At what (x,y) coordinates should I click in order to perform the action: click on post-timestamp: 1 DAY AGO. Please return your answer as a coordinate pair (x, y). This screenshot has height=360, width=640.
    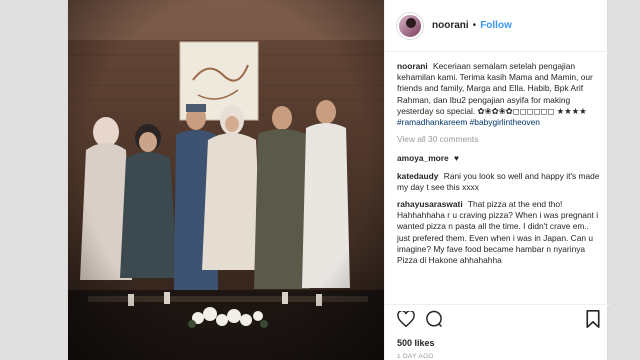
    Looking at the image, I should click on (415, 356).